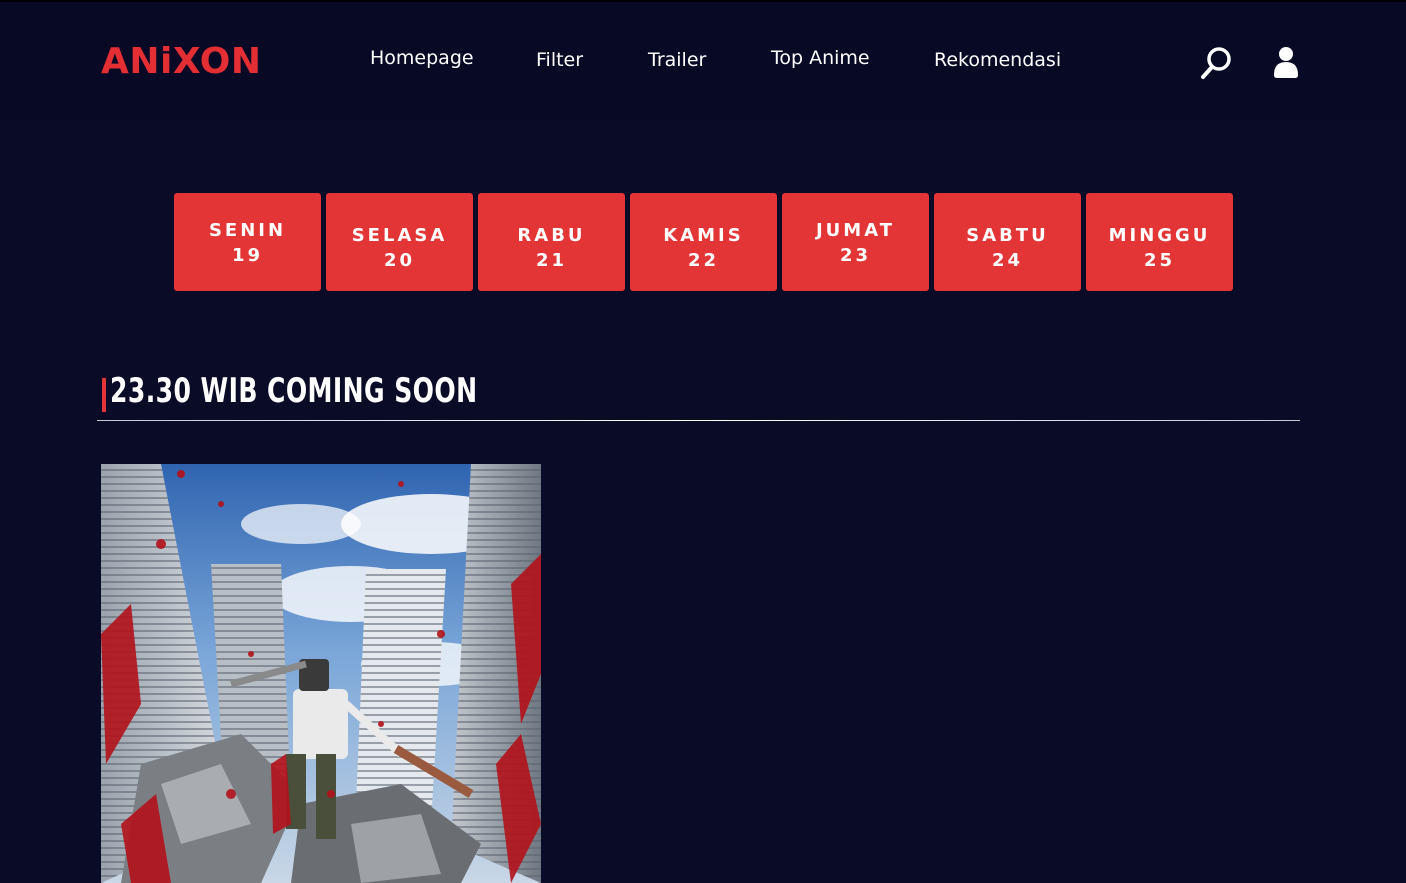 The image size is (1406, 883). I want to click on day-date: 20, so click(399, 260).